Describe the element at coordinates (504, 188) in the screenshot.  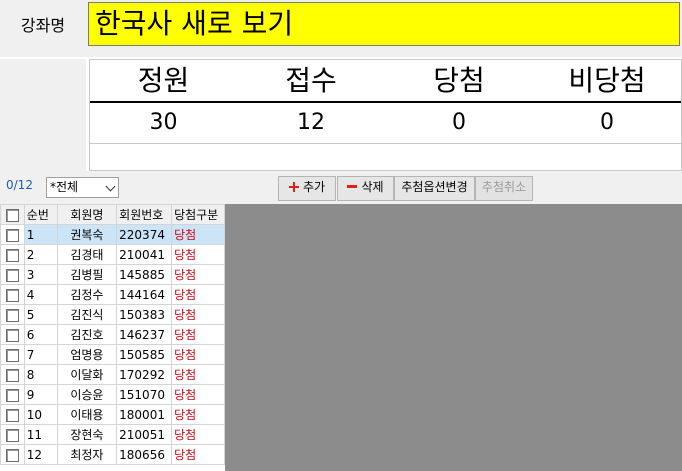
I see `cancel-draw-button: 추첨취소` at that location.